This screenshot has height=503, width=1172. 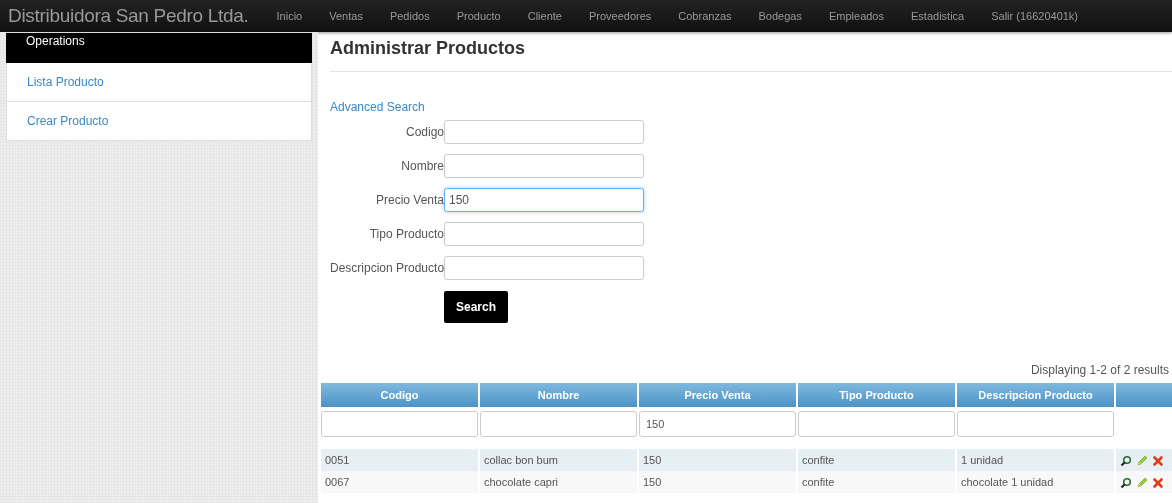 What do you see at coordinates (544, 16) in the screenshot?
I see `nav-link: Cliente` at bounding box center [544, 16].